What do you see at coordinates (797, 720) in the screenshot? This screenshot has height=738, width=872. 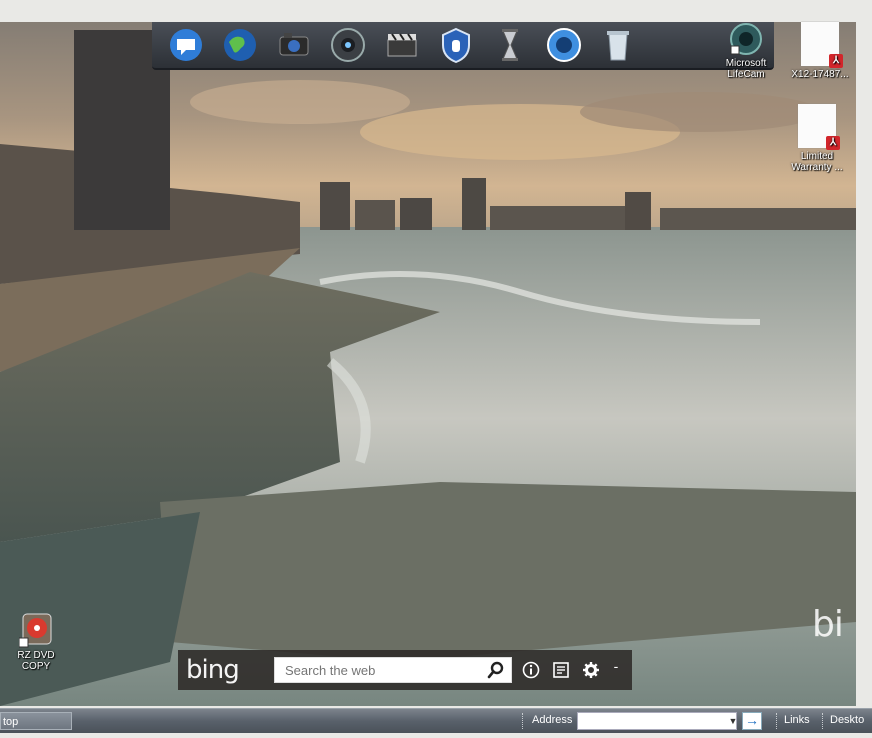 I see `links-toolbar-label: Links` at bounding box center [797, 720].